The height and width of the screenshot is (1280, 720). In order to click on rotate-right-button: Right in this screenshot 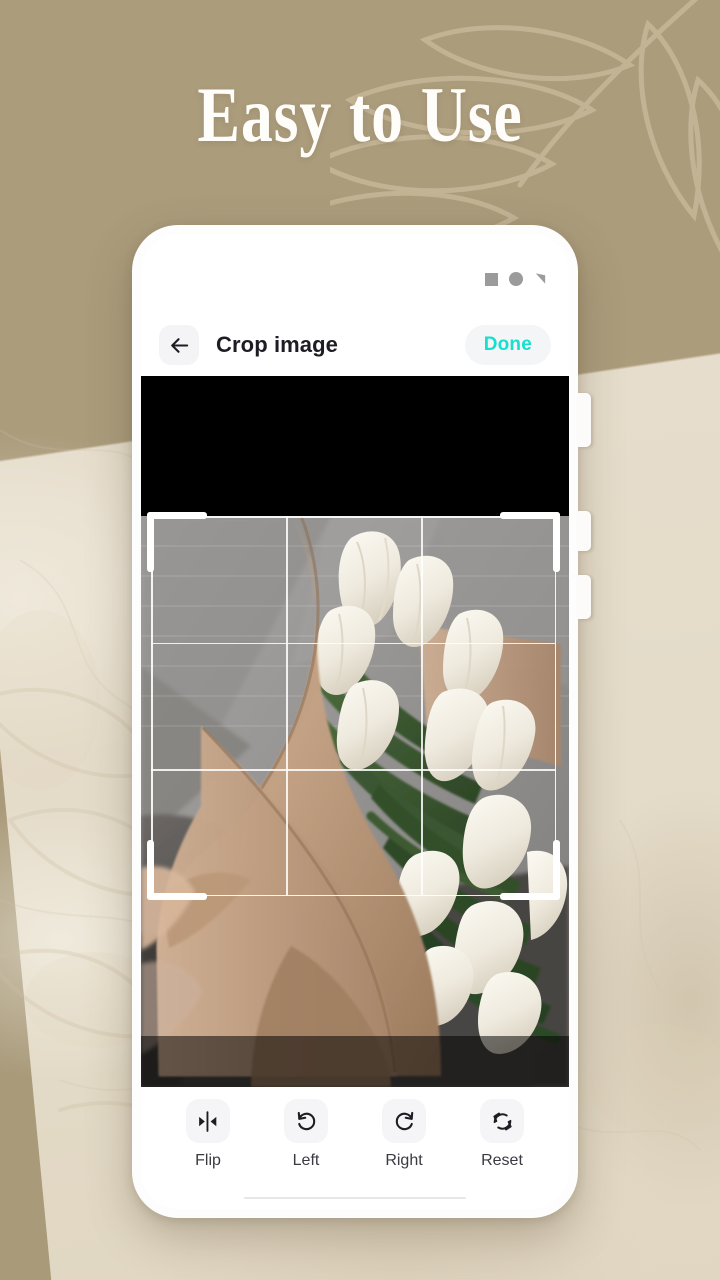, I will do `click(404, 1128)`.